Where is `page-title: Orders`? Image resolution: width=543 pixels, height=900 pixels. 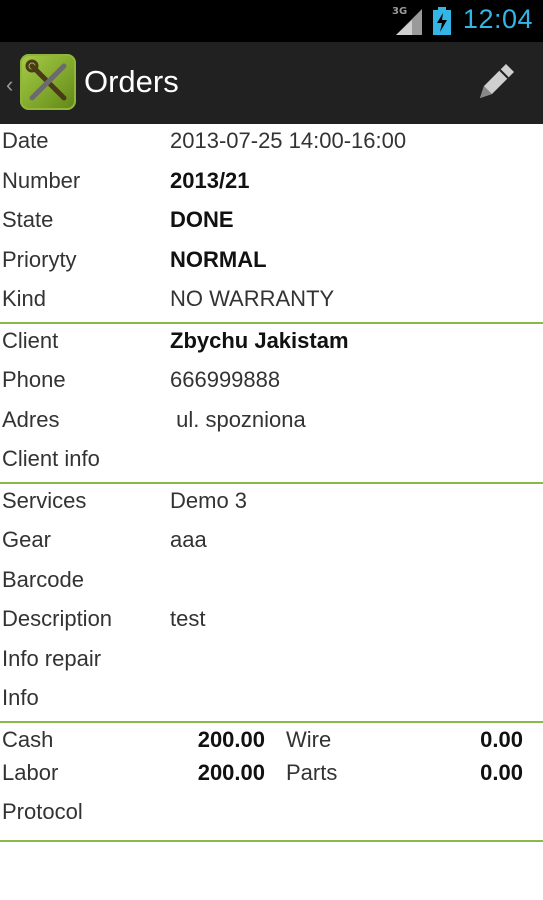
page-title: Orders is located at coordinates (131, 81).